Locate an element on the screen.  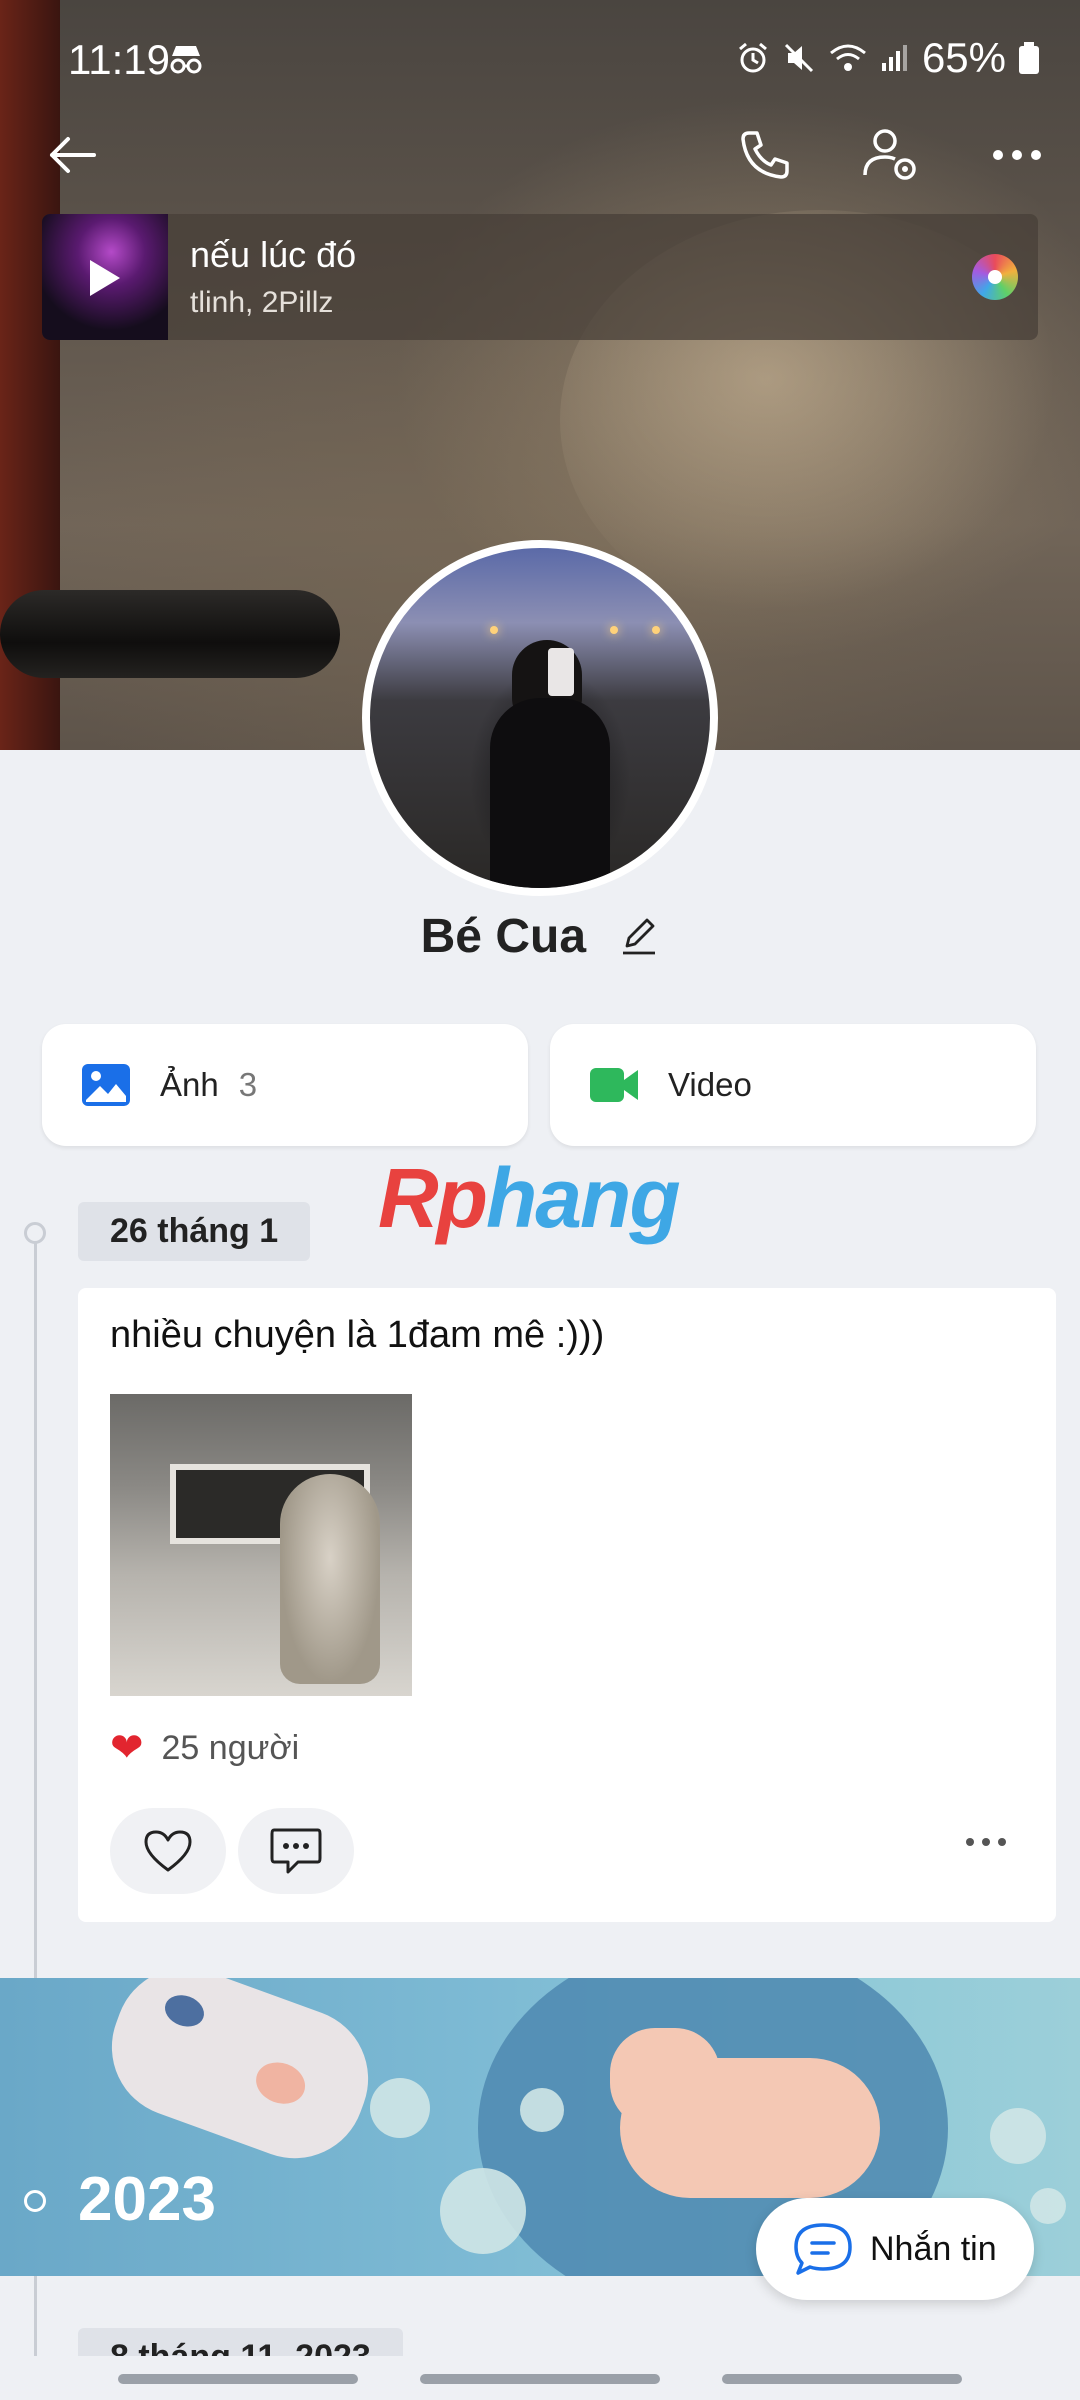
back-button is located at coordinates (73, 155).